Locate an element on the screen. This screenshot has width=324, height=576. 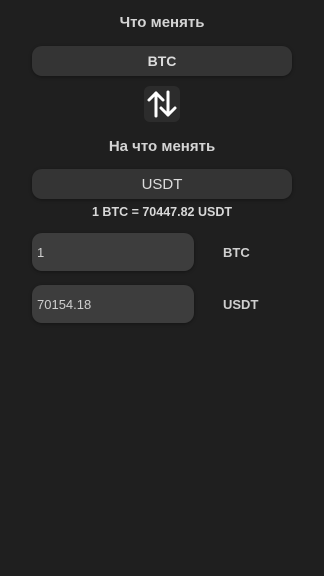
to-currency-select: USDT is located at coordinates (162, 184).